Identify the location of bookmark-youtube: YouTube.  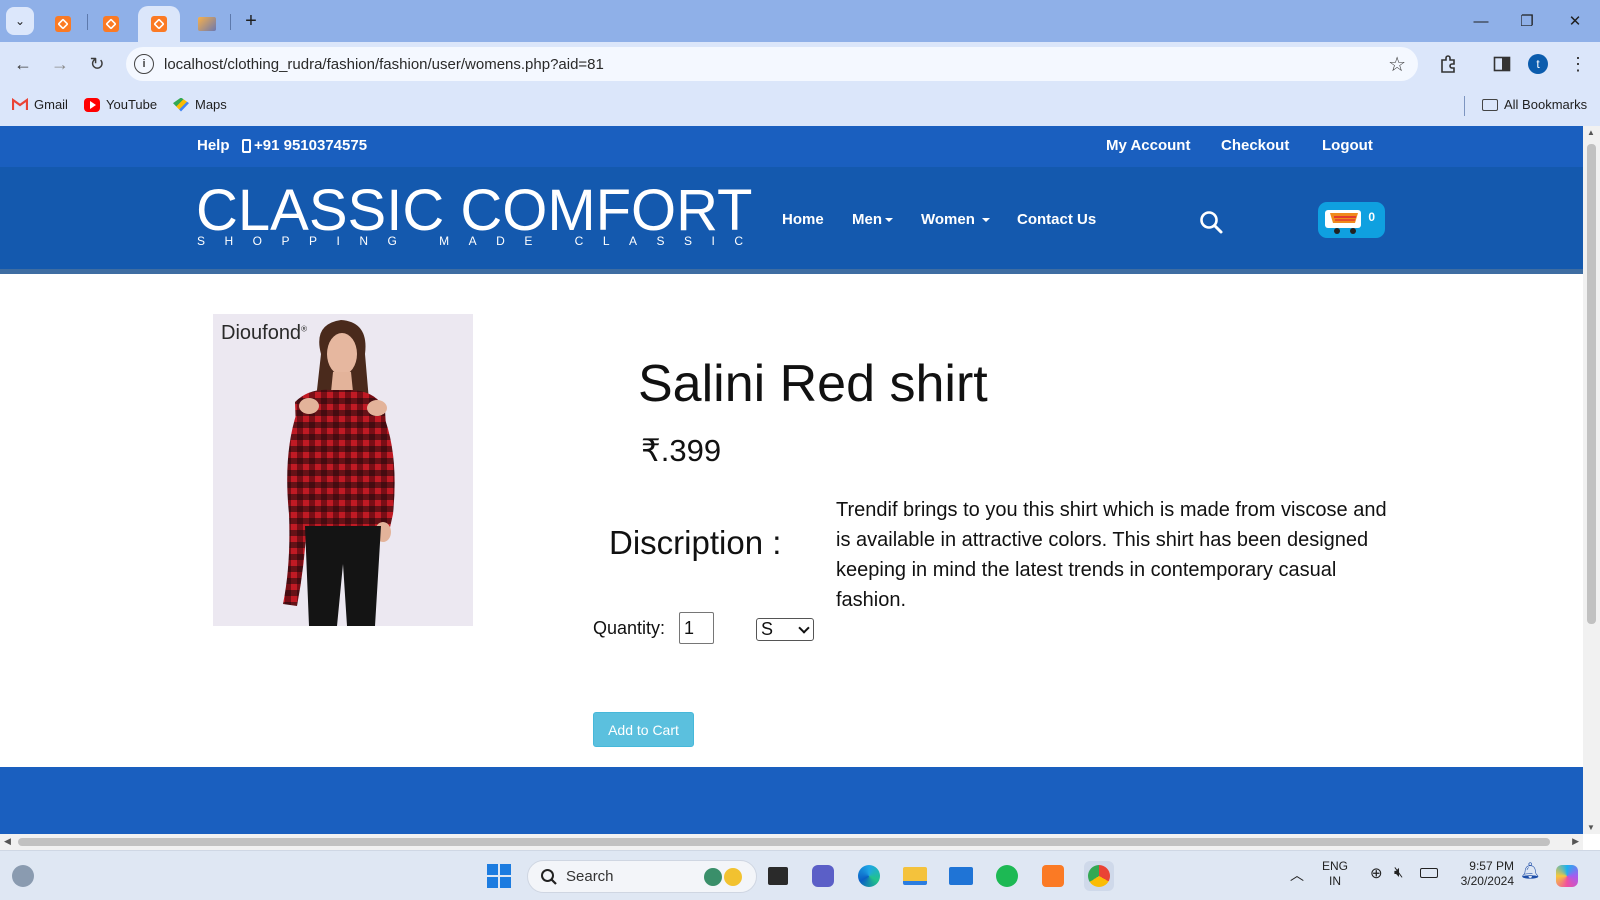
(120, 104).